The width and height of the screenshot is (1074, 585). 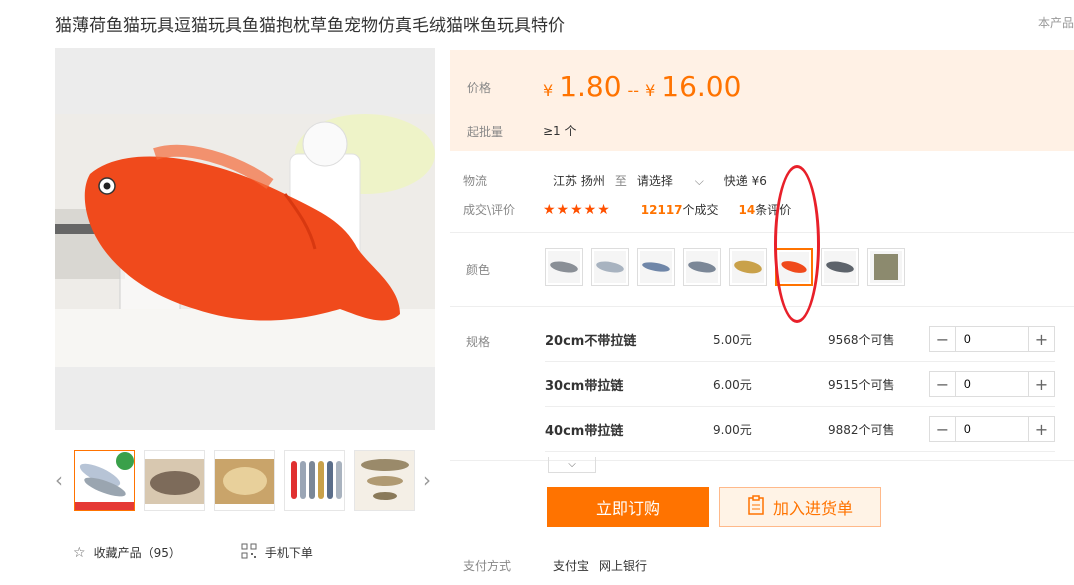 I want to click on deals-link: 12117个成交, so click(x=680, y=209).